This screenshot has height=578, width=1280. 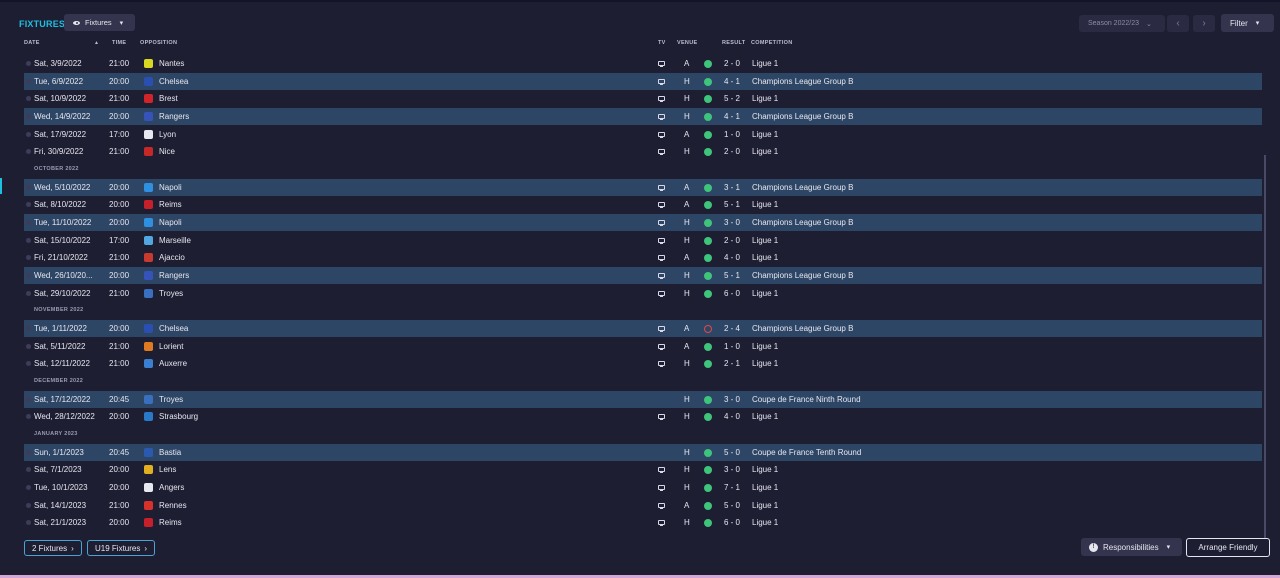 What do you see at coordinates (643, 363) in the screenshot?
I see `fixture-row: Sat, 12/11/2022 21:00 Auxerre H 2 - 1 Ligue 1` at bounding box center [643, 363].